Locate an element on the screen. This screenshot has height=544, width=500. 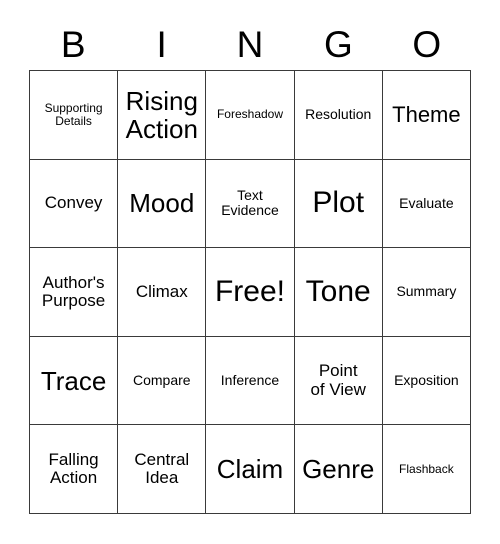
bingo-cell-label: Evaluate is located at coordinates (426, 202).